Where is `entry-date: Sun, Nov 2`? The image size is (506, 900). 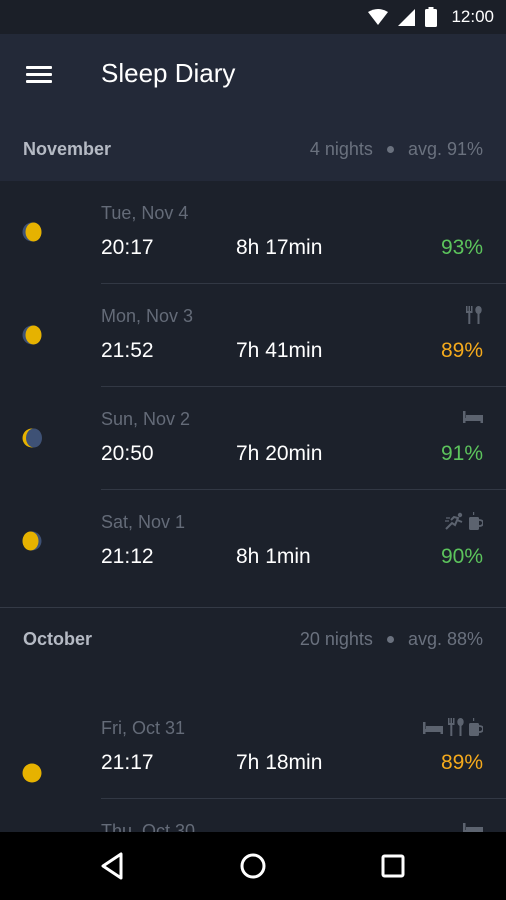
entry-date: Sun, Nov 2 is located at coordinates (146, 419).